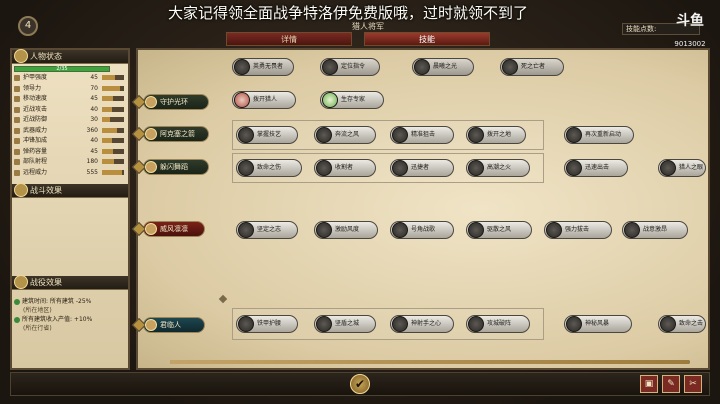 Image resolution: width=720 pixels, height=404 pixels. I want to click on stat-value: 180, so click(92, 161).